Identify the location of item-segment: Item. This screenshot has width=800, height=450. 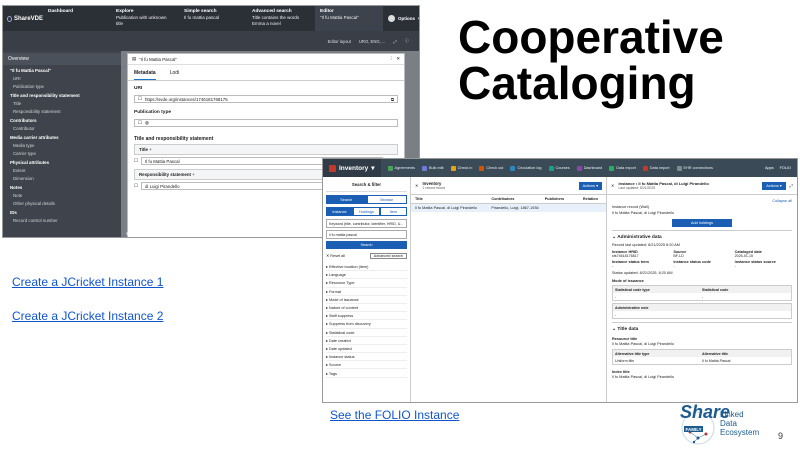
(393, 211).